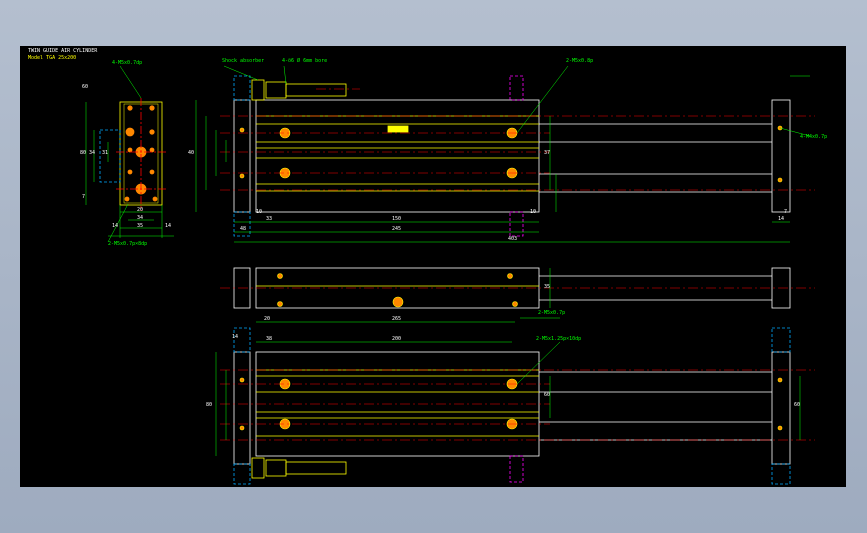 This screenshot has width=867, height=533. What do you see at coordinates (129, 154) in the screenshot?
I see `side-view` at bounding box center [129, 154].